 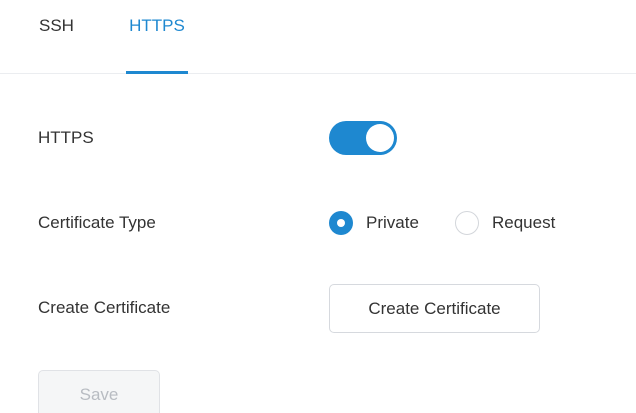 What do you see at coordinates (524, 222) in the screenshot?
I see `radio-request-label: Request` at bounding box center [524, 222].